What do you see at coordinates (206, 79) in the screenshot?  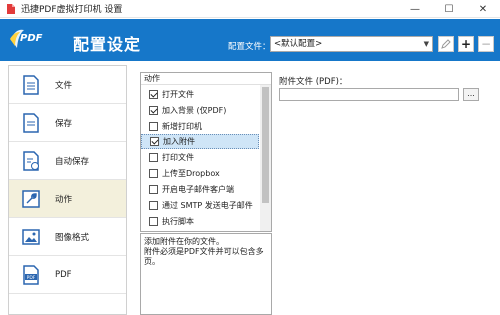 I see `actions-list-header: 动作` at bounding box center [206, 79].